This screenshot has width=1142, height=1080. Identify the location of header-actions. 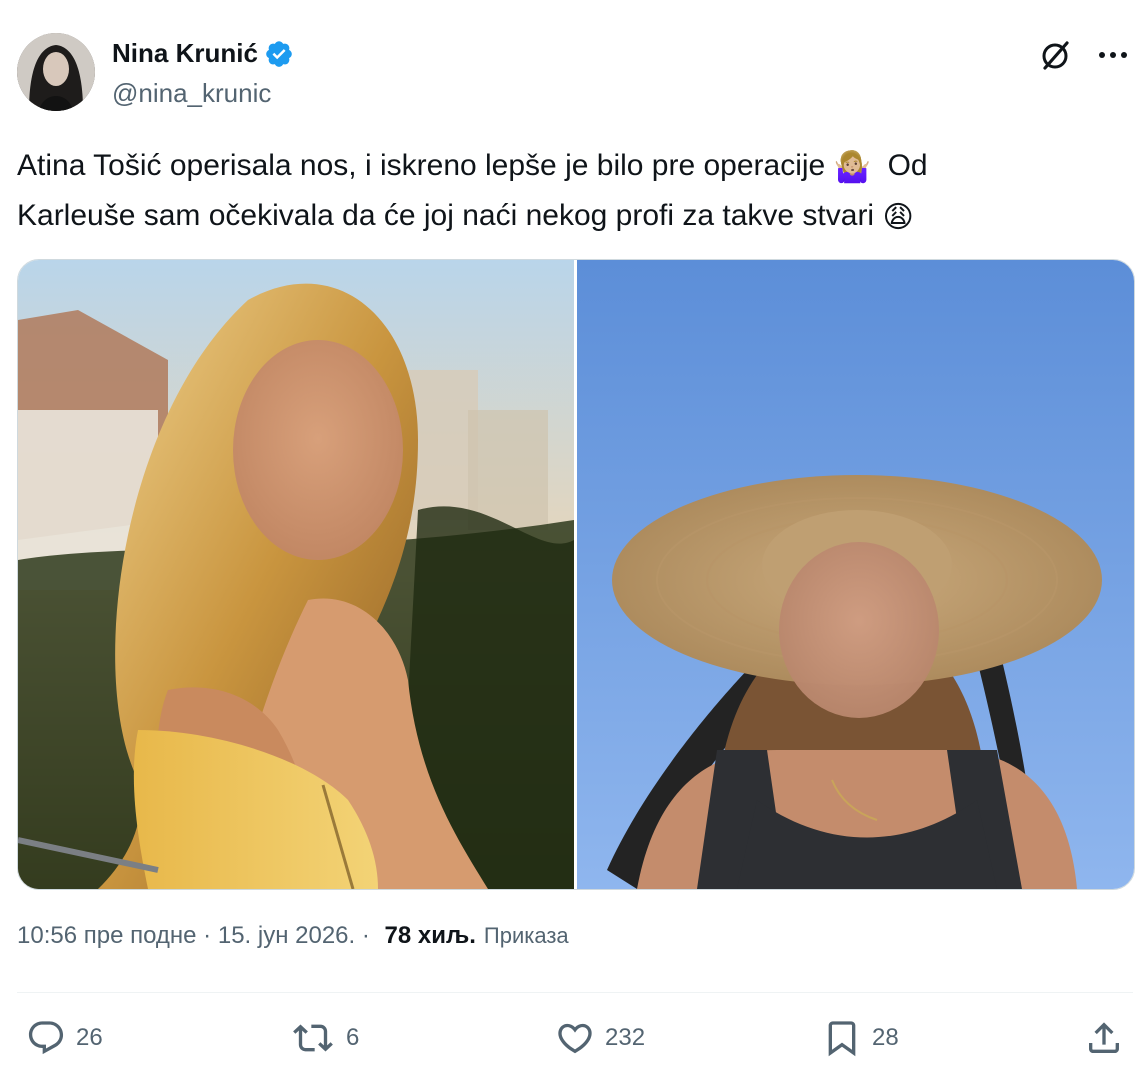
(1083, 55).